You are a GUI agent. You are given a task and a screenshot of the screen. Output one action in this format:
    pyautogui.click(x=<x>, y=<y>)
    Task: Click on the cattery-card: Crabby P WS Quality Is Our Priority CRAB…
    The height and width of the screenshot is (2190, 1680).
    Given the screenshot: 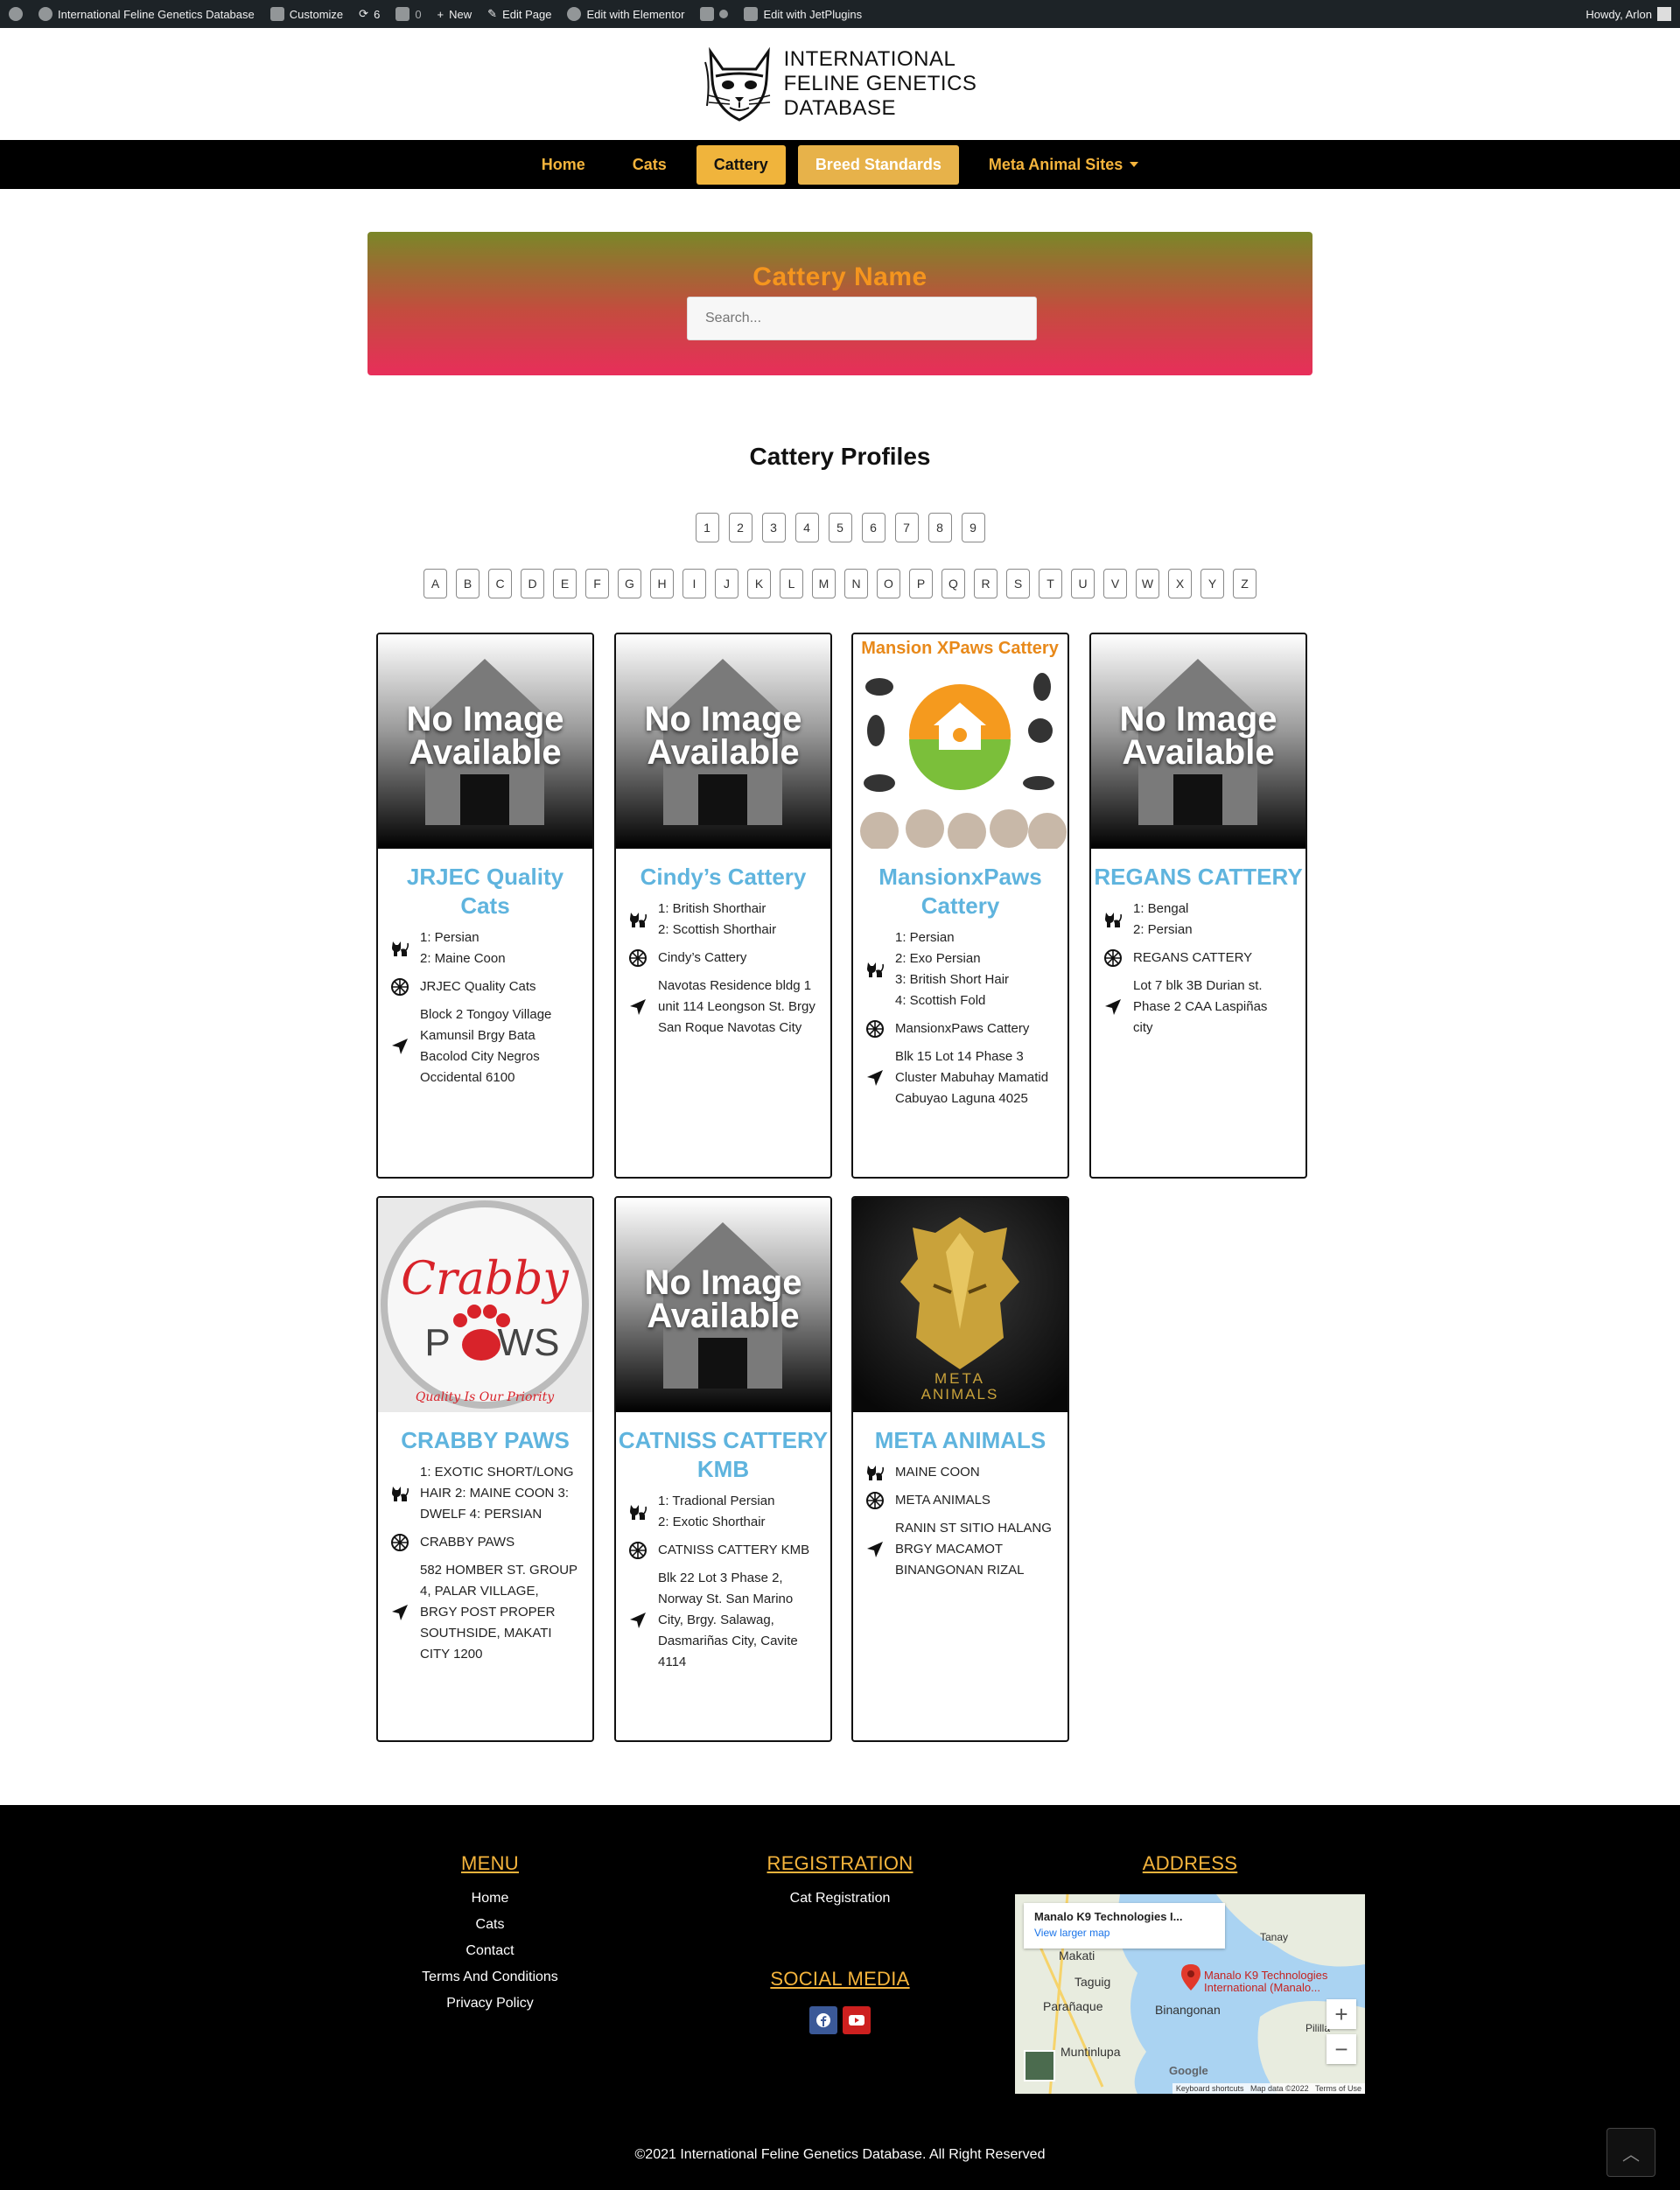 What is the action you would take?
    pyautogui.click(x=485, y=1469)
    